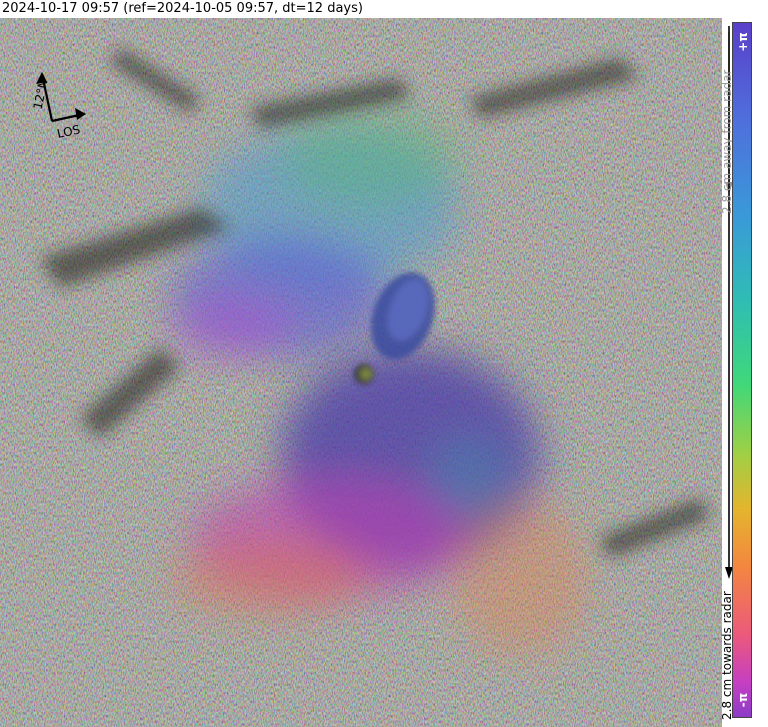 Image resolution: width=768 pixels, height=727 pixels. I want to click on compass-los-icon: 12°N LOS, so click(58, 106).